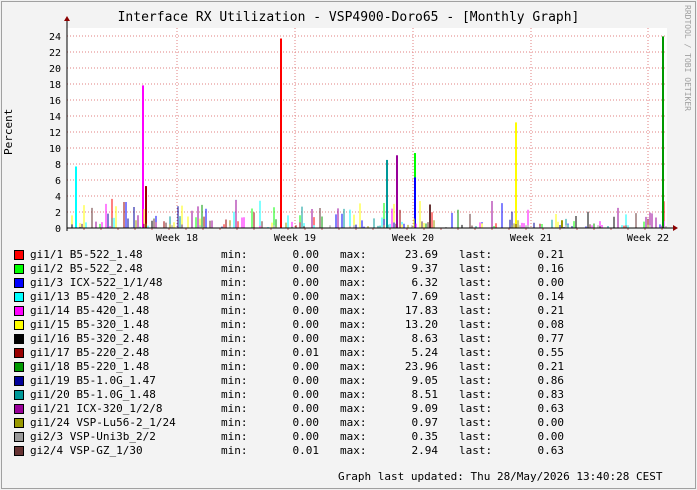 The height and width of the screenshot is (490, 697). I want to click on legend-min-value: 0.01, so click(306, 352).